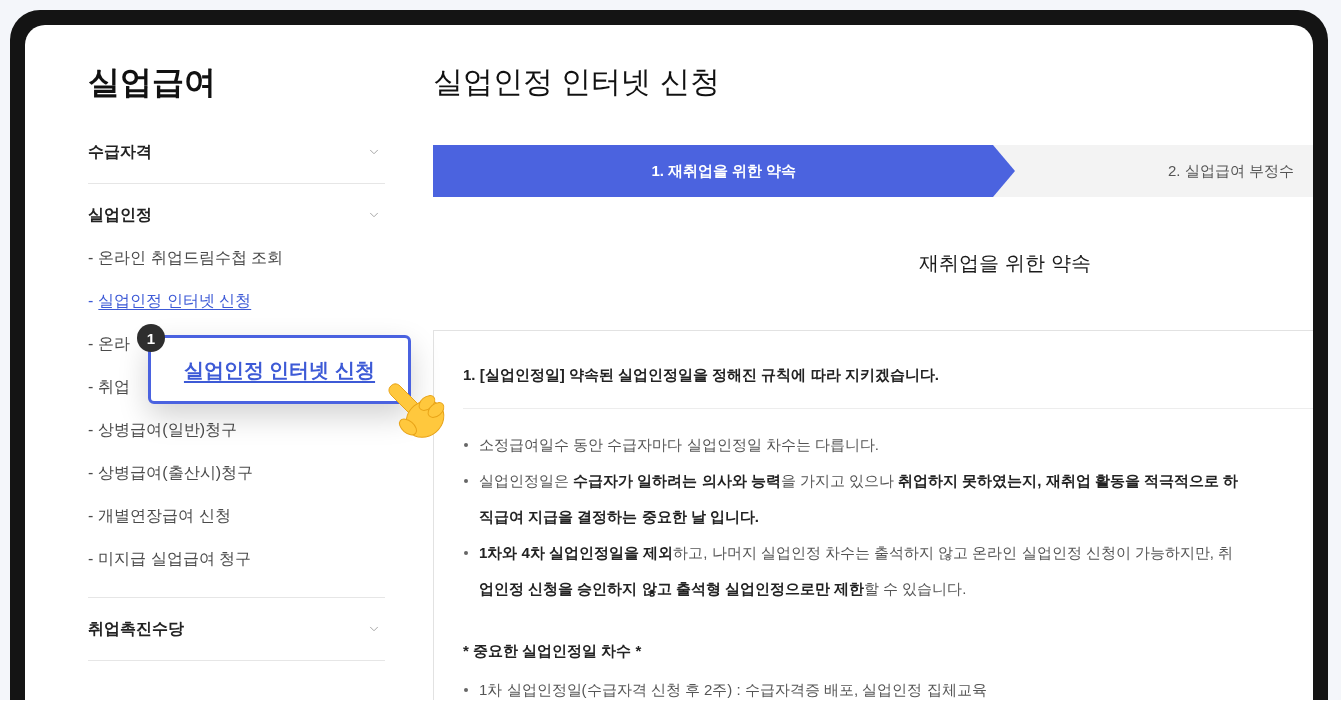 The height and width of the screenshot is (714, 1341). Describe the element at coordinates (109, 343) in the screenshot. I see `sidebar-link: - 온라` at that location.